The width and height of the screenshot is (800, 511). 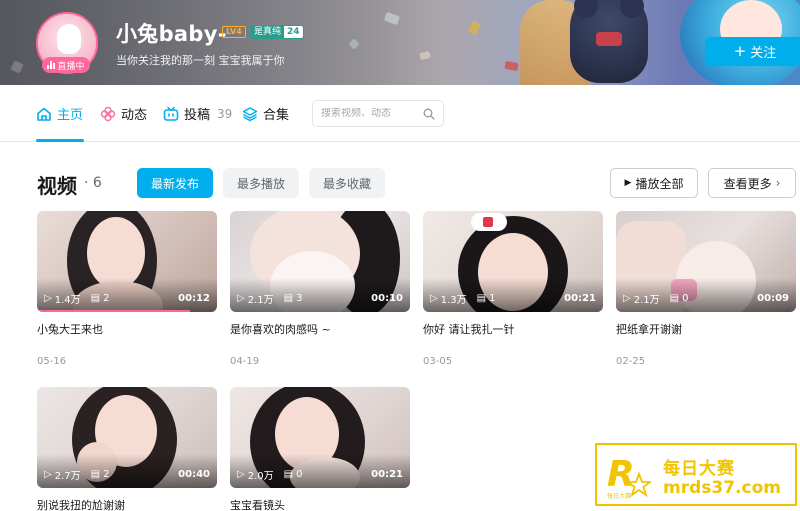 What do you see at coordinates (67, 476) in the screenshot?
I see `play-count: 2.7万` at bounding box center [67, 476].